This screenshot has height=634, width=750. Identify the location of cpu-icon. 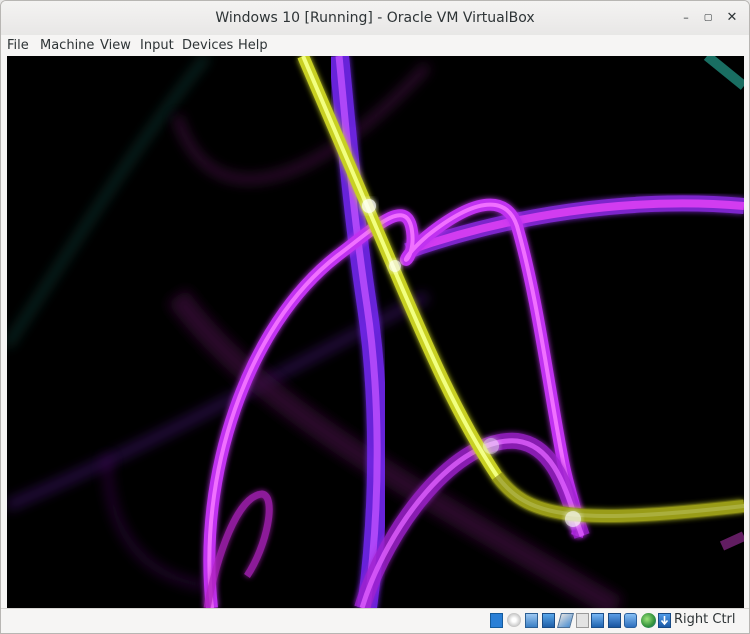
(630, 620).